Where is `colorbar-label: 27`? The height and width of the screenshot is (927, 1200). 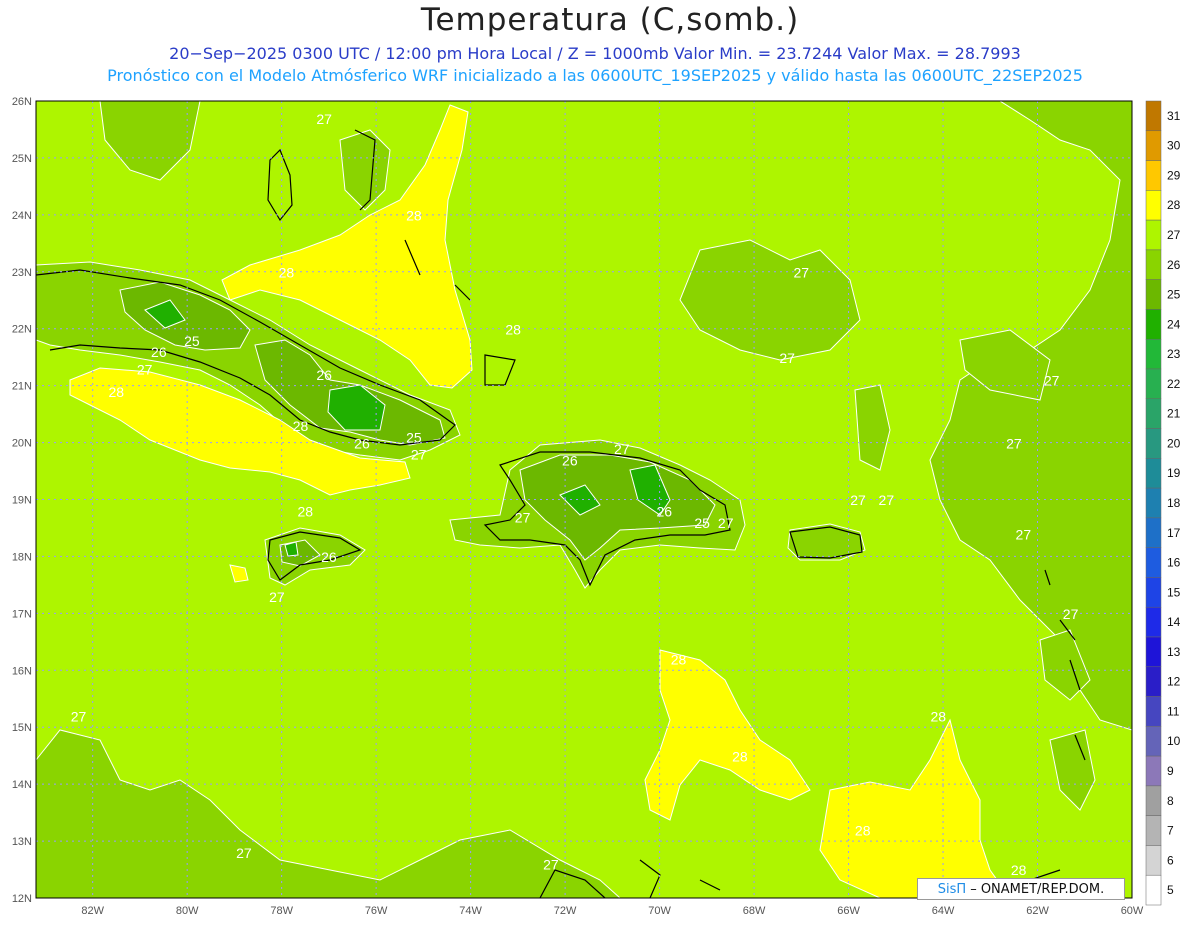
colorbar-label: 27 is located at coordinates (1174, 235).